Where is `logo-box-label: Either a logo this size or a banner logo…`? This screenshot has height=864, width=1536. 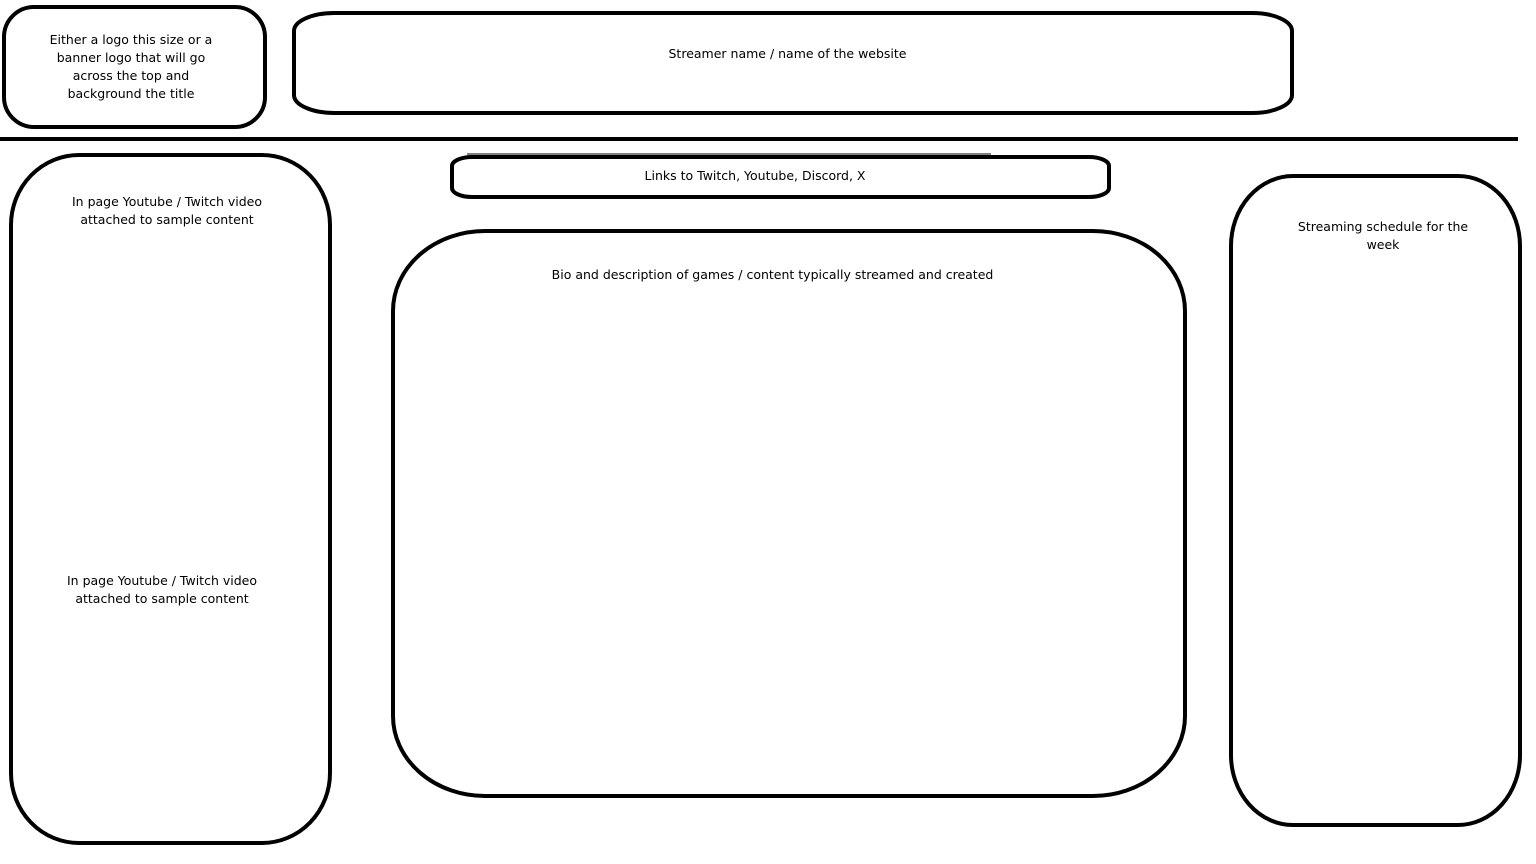 logo-box-label: Either a logo this size or a banner logo… is located at coordinates (131, 66).